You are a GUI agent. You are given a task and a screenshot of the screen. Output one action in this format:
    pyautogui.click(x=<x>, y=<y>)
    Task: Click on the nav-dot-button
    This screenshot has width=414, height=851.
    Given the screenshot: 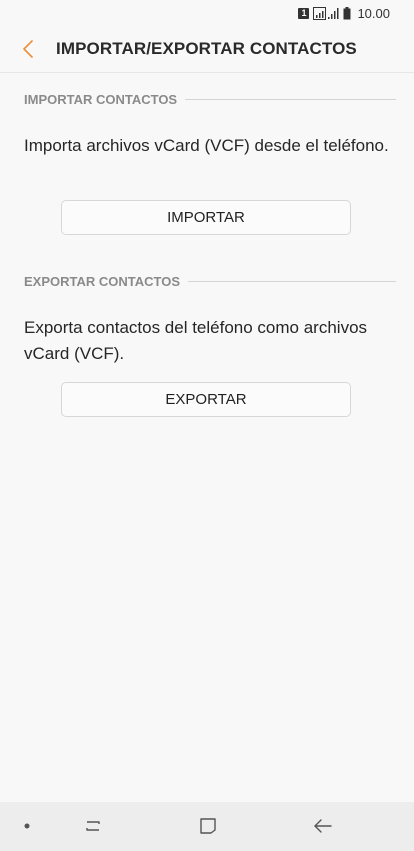 What is the action you would take?
    pyautogui.click(x=27, y=826)
    